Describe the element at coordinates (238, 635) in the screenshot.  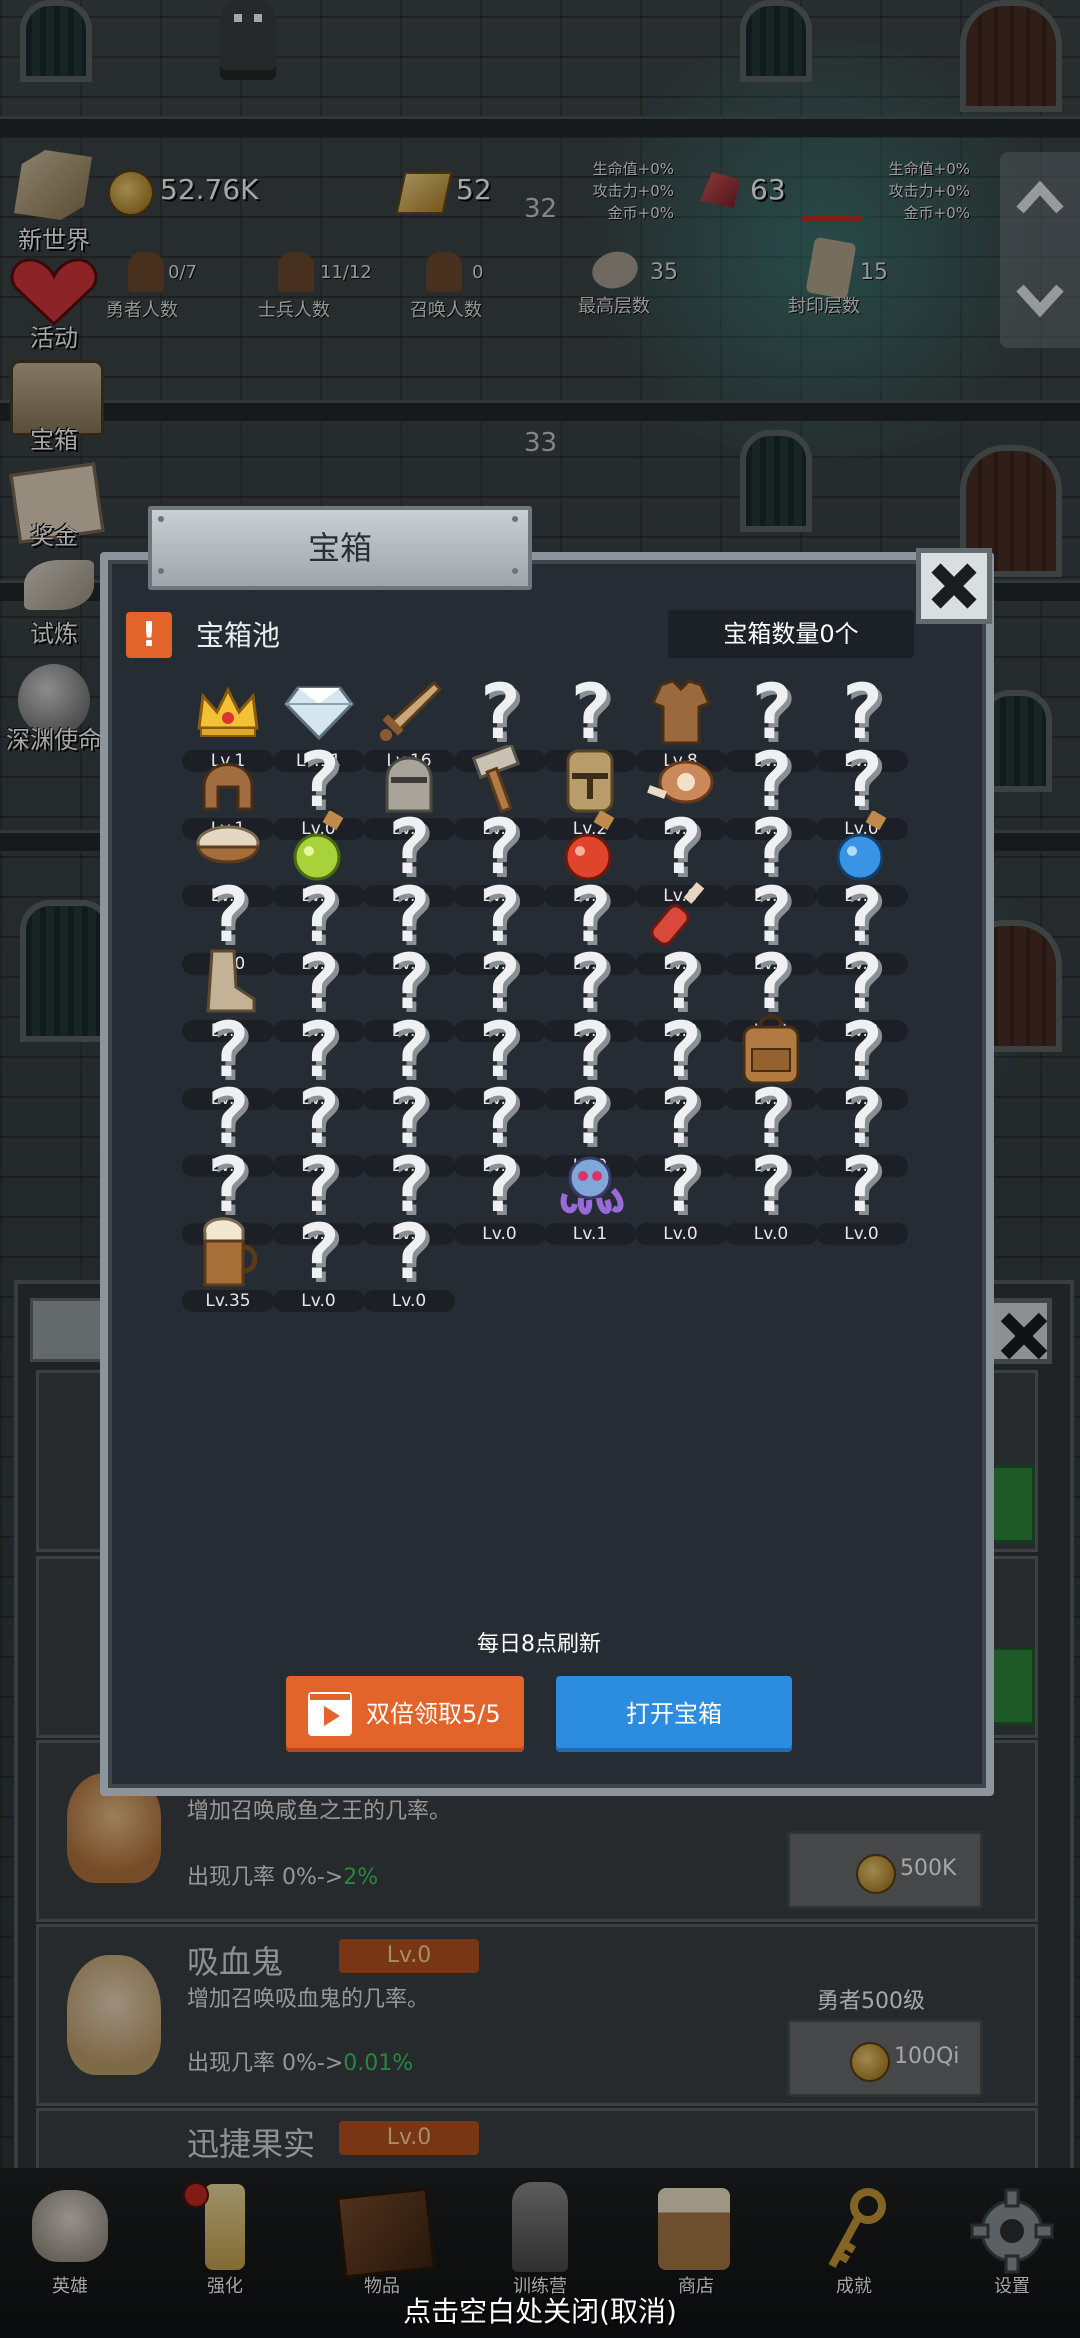
I see `chest-pool-title: 宝箱池` at that location.